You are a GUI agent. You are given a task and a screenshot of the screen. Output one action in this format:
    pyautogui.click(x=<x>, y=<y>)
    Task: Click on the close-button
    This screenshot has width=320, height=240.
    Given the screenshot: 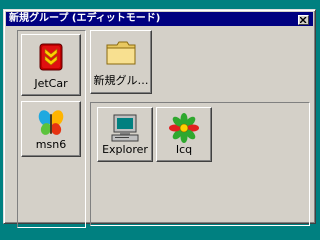 What is the action you would take?
    pyautogui.click(x=303, y=20)
    